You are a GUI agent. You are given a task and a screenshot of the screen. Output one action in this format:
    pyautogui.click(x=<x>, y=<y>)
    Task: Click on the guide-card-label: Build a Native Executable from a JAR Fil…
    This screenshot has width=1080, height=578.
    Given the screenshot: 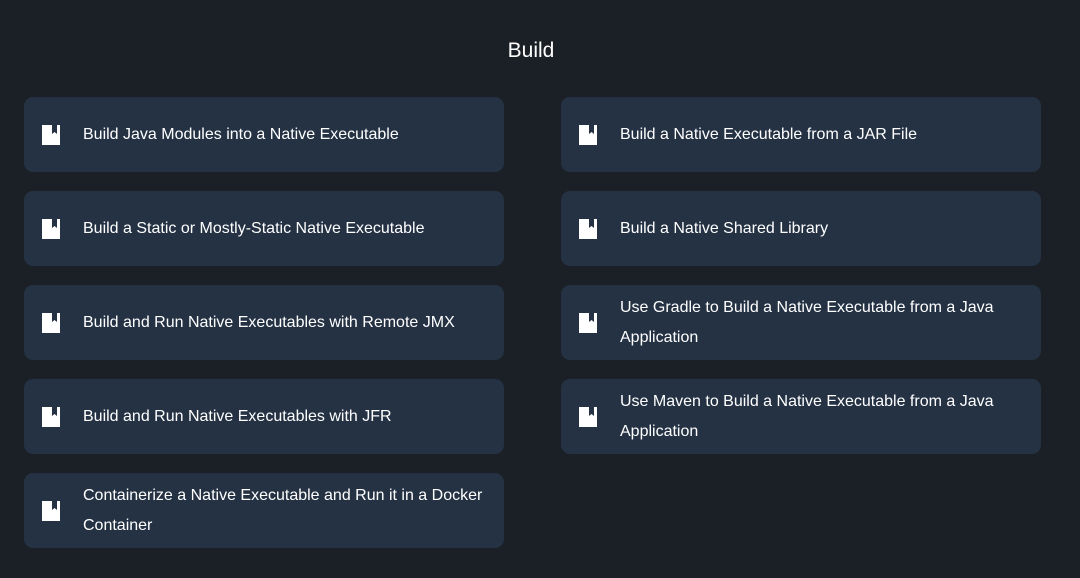 What is the action you would take?
    pyautogui.click(x=769, y=134)
    